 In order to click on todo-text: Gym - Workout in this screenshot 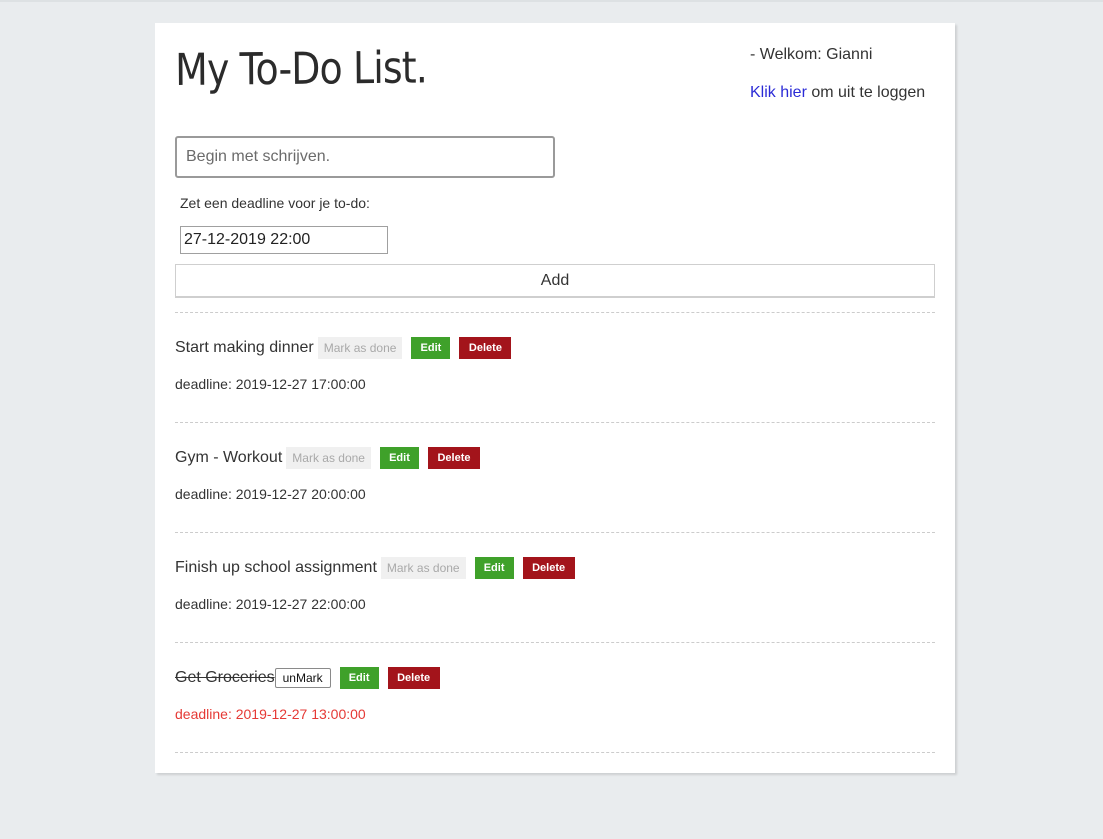, I will do `click(229, 457)`.